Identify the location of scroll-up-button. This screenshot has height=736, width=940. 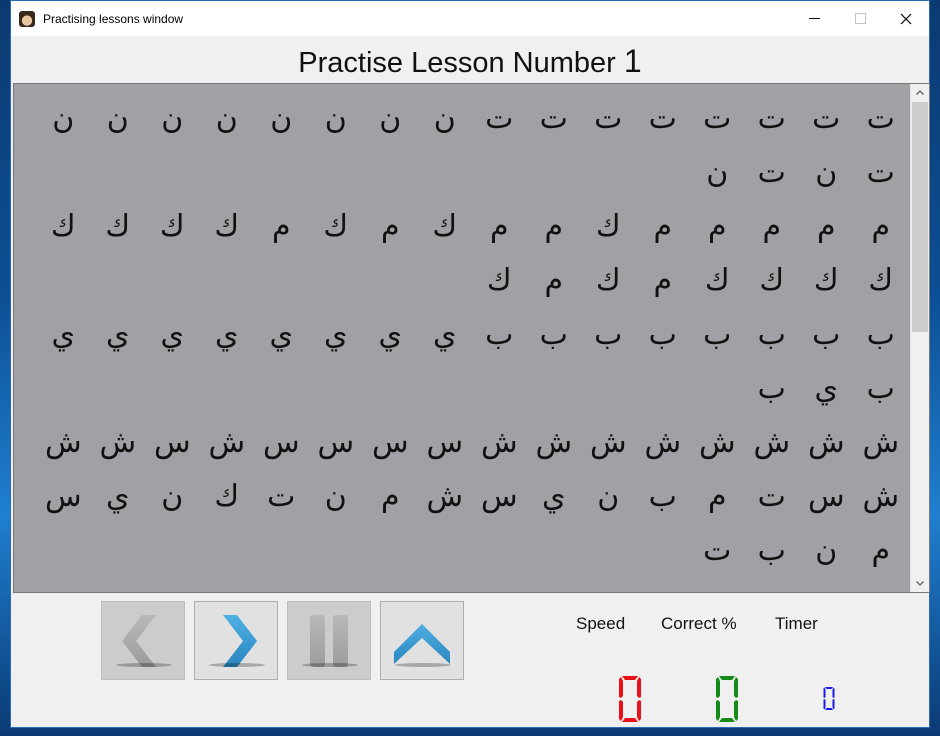
(920, 92).